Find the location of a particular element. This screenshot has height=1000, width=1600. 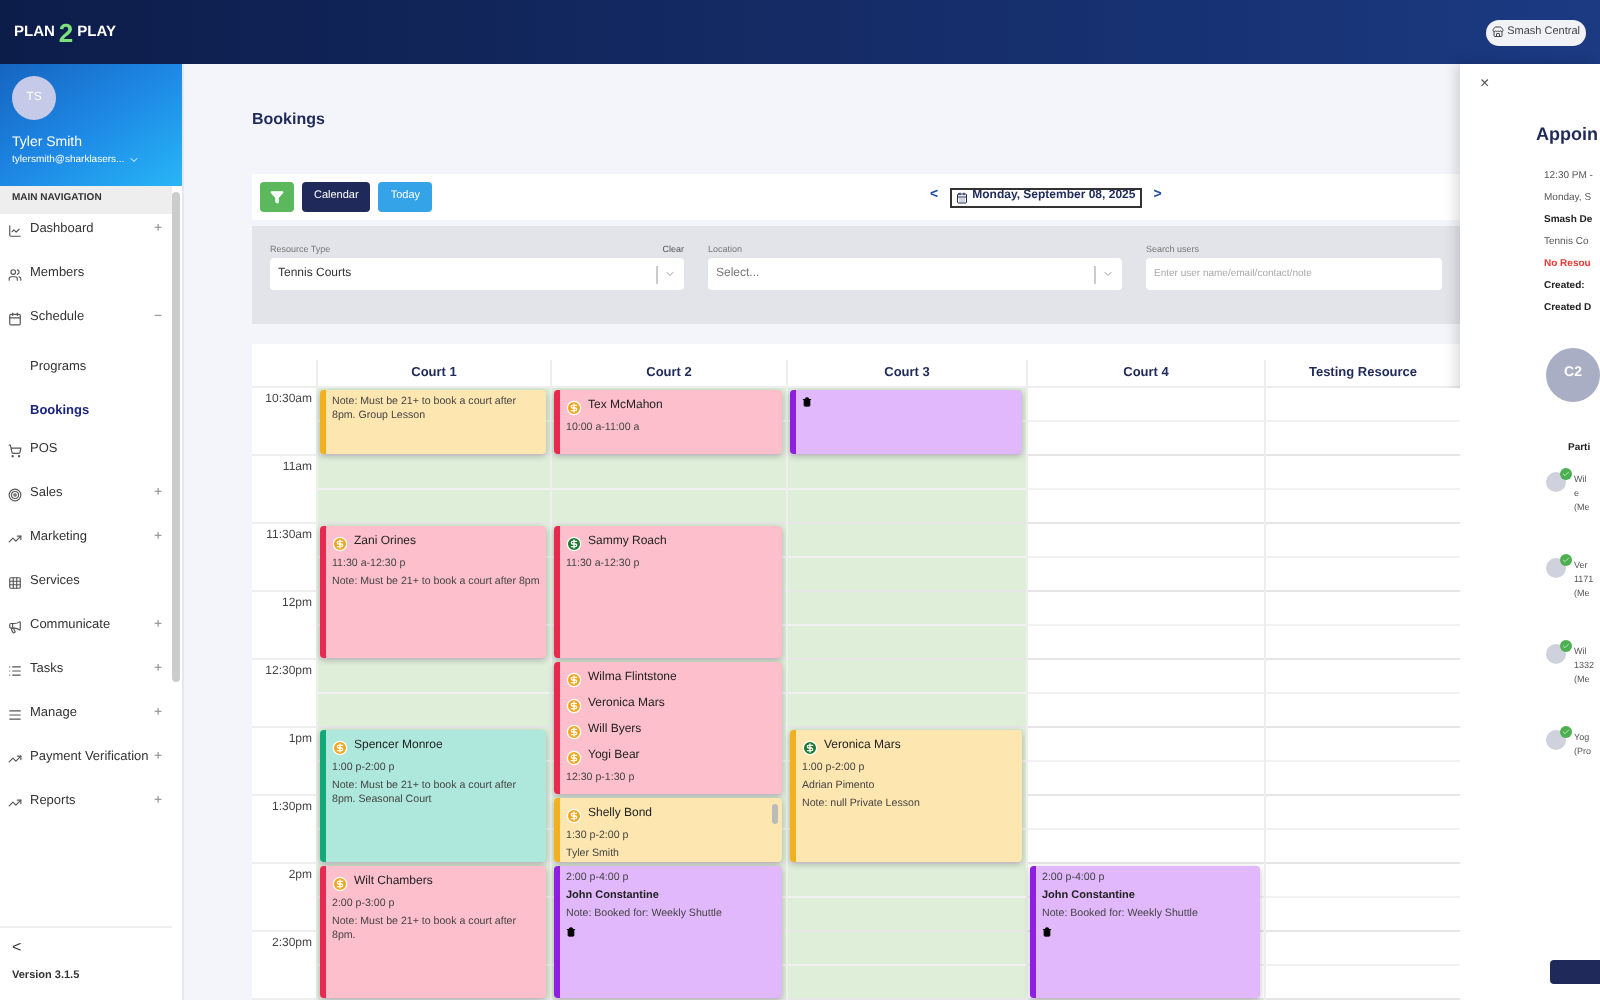

logo-mark: 2 is located at coordinates (66, 32).